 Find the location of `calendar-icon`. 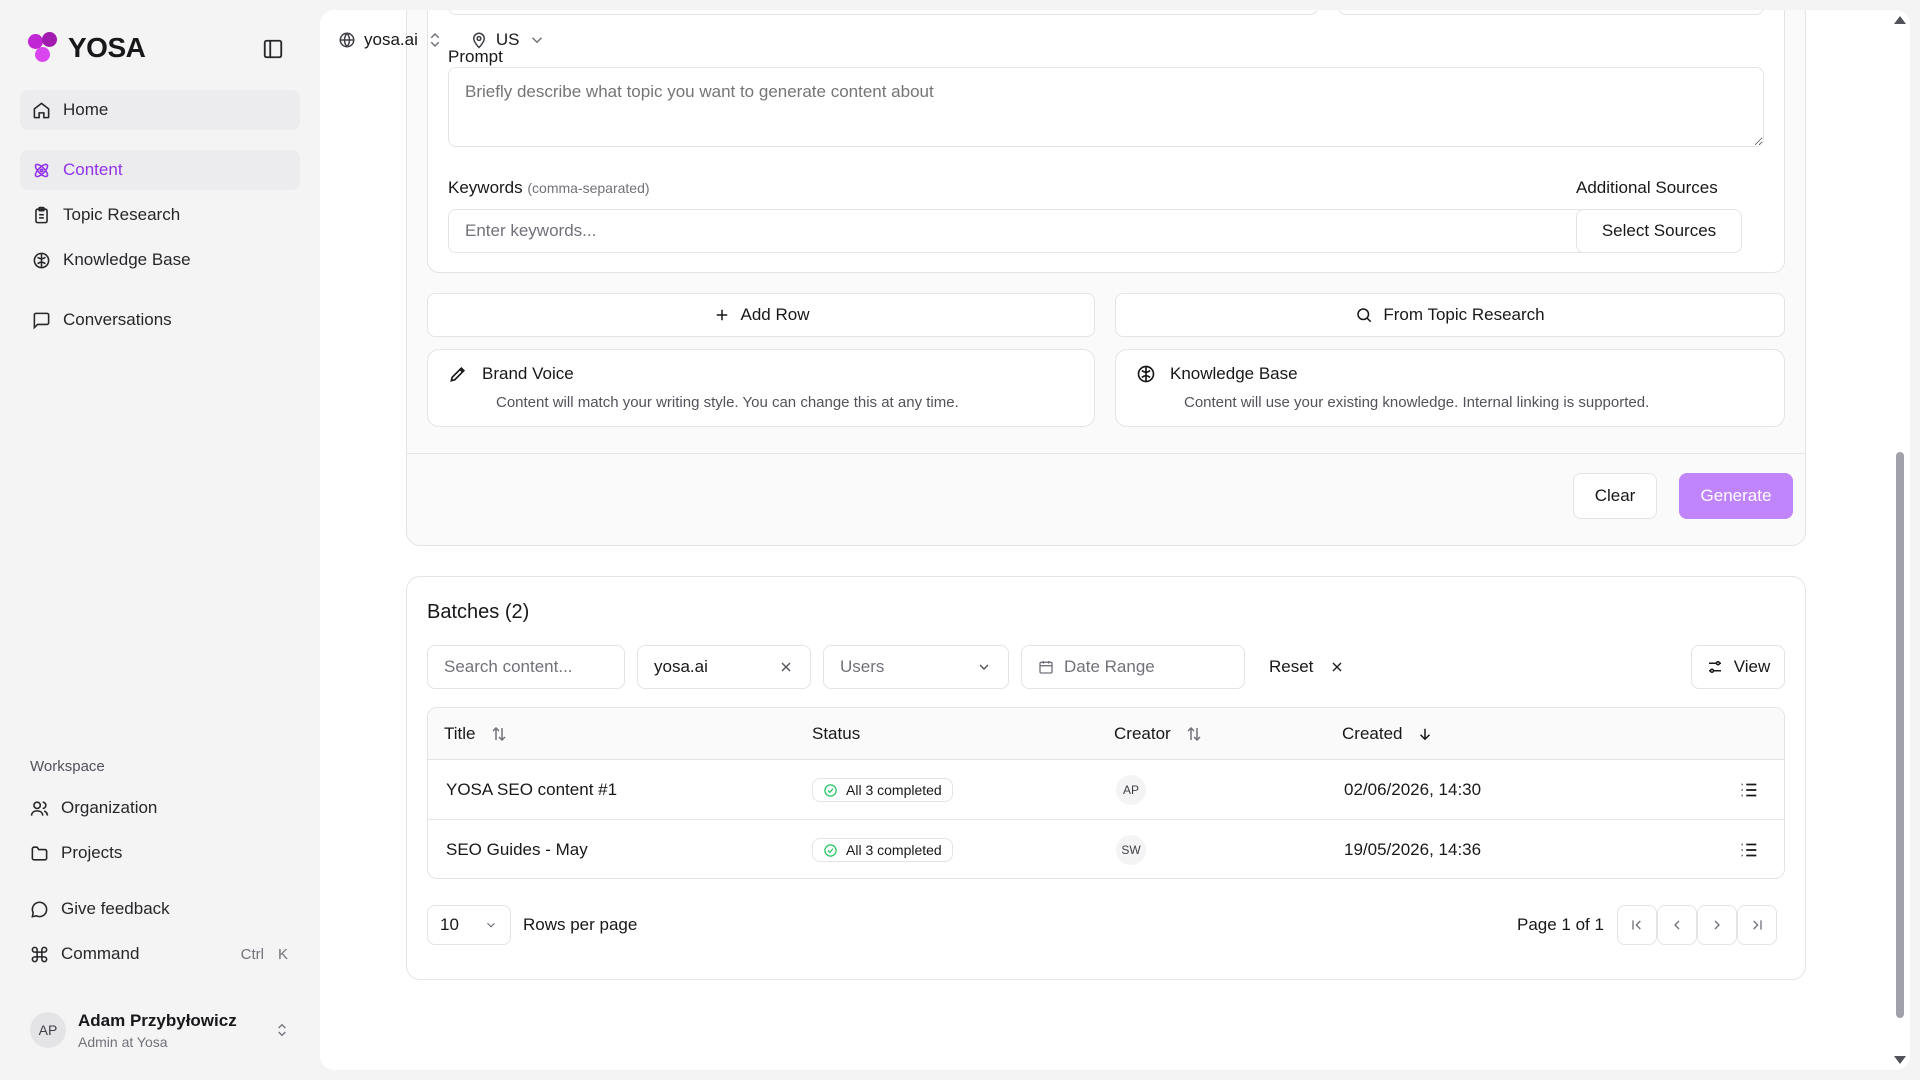

calendar-icon is located at coordinates (1046, 667).